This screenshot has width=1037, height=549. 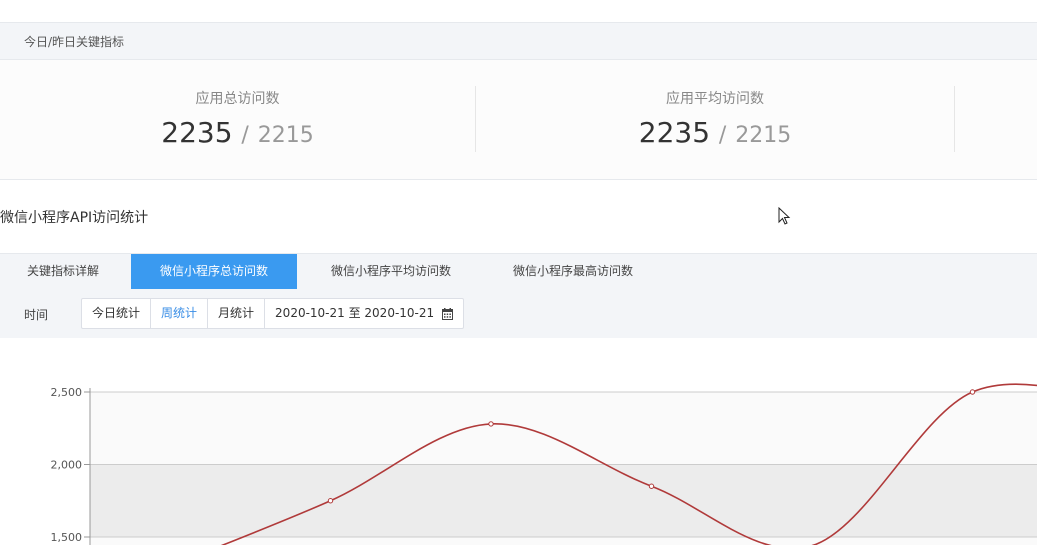 I want to click on week-stats-button: 周统计, so click(x=180, y=313).